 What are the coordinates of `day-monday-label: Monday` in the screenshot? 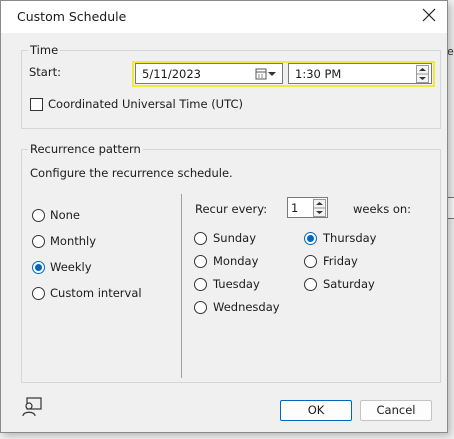 It's located at (236, 261).